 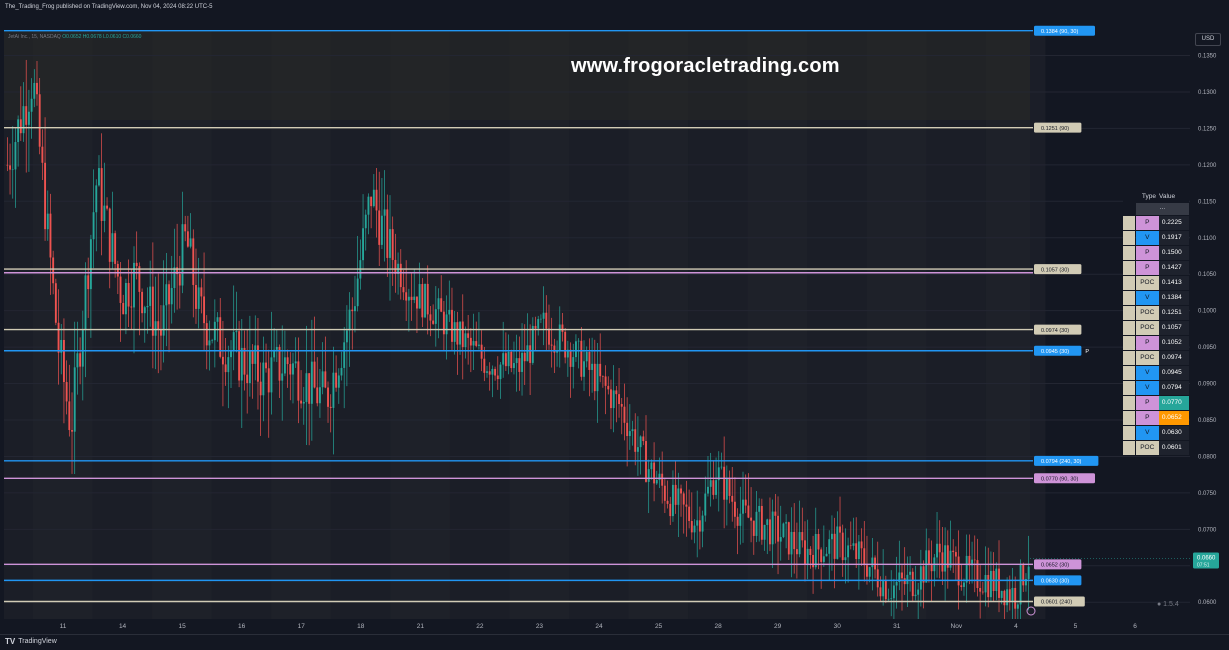 What do you see at coordinates (1173, 328) in the screenshot?
I see `row-value: 0.1057` at bounding box center [1173, 328].